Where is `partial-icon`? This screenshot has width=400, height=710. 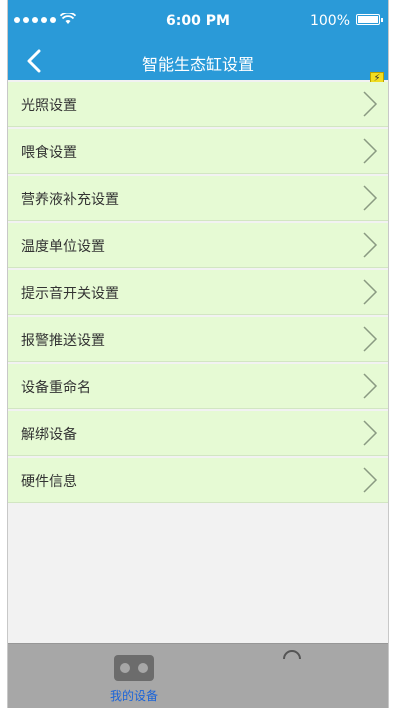 partial-icon is located at coordinates (292, 655).